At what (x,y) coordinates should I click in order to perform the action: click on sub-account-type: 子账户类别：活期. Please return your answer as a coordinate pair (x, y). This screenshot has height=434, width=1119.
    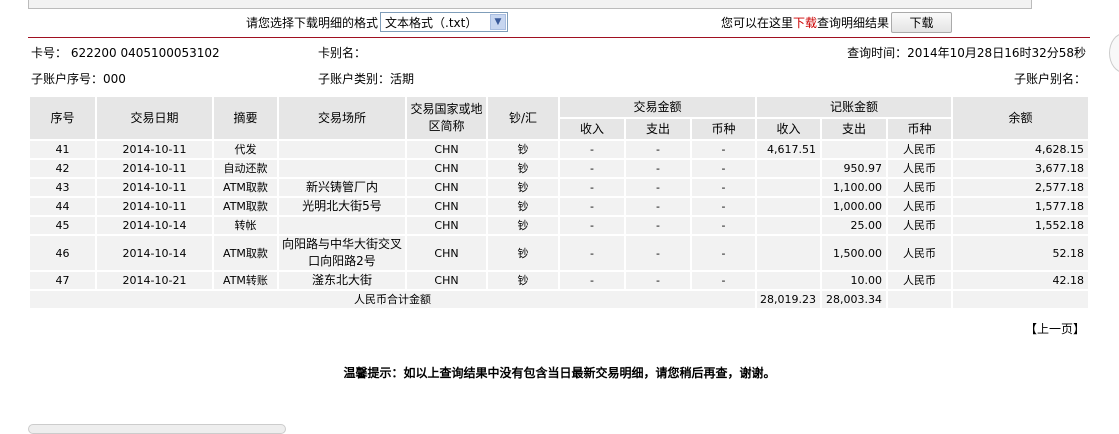
    Looking at the image, I should click on (366, 79).